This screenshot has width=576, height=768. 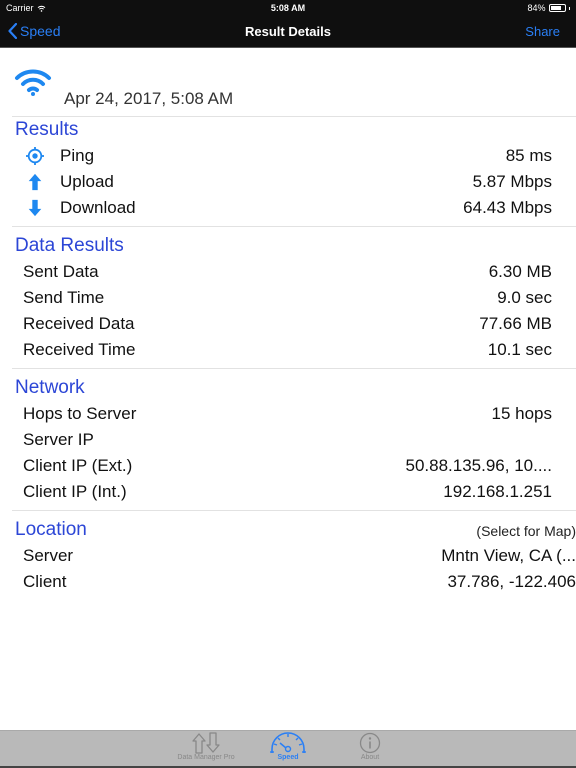 What do you see at coordinates (522, 413) in the screenshot?
I see `hops-value: 15 hops` at bounding box center [522, 413].